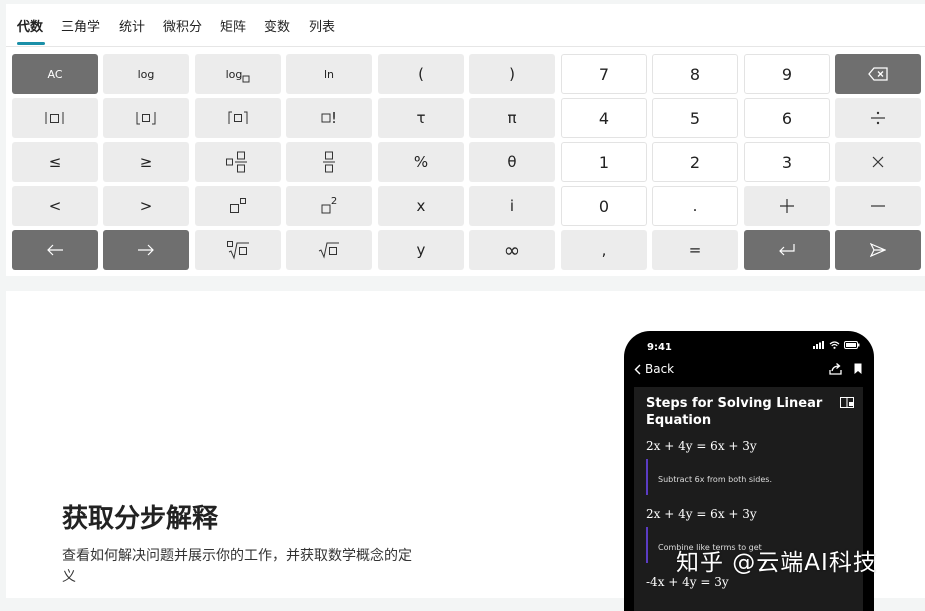 This screenshot has height=611, width=925. What do you see at coordinates (329, 74) in the screenshot?
I see `ln-button: ln` at bounding box center [329, 74].